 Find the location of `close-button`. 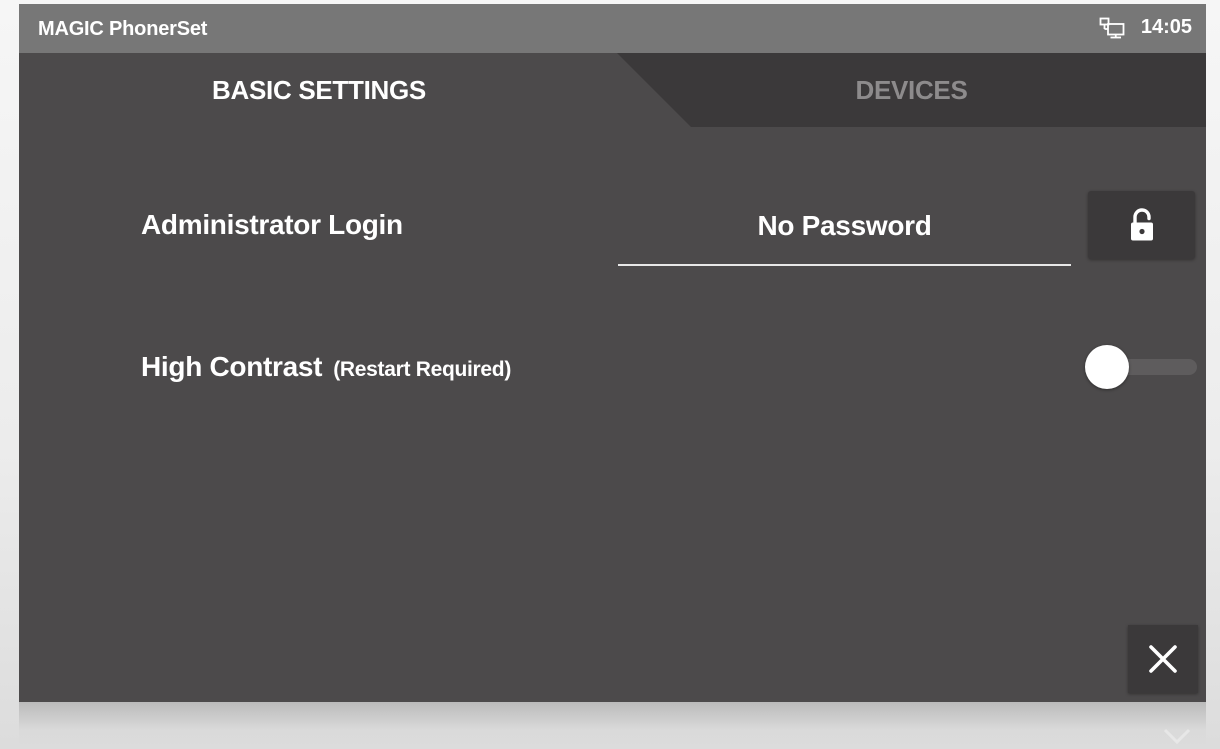

close-button is located at coordinates (1163, 659).